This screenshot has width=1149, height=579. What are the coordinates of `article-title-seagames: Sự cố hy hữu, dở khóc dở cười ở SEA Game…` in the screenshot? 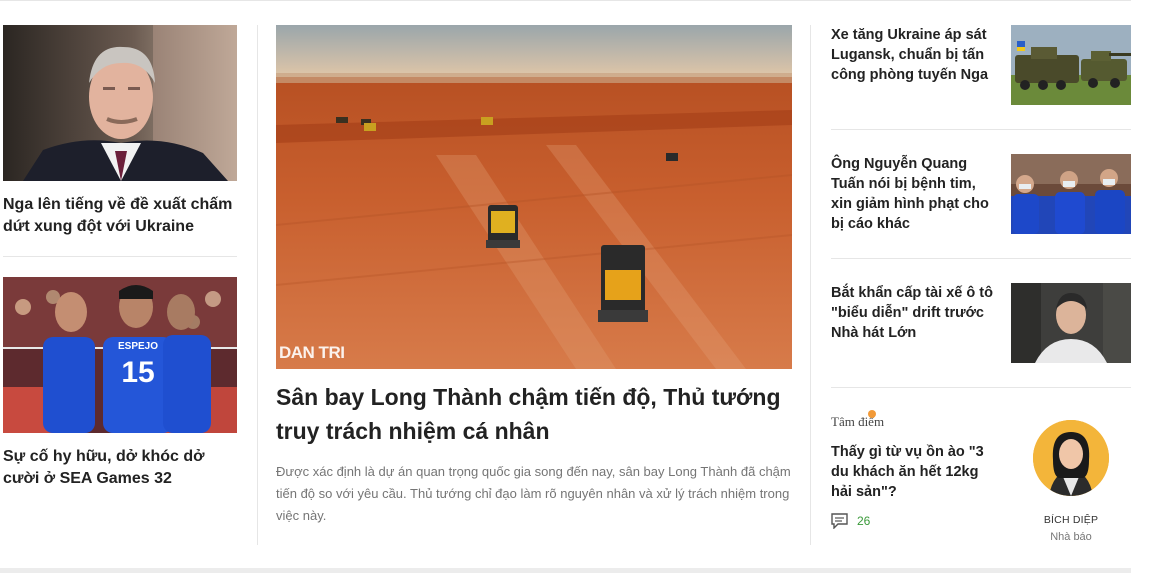 It's located at (120, 468).